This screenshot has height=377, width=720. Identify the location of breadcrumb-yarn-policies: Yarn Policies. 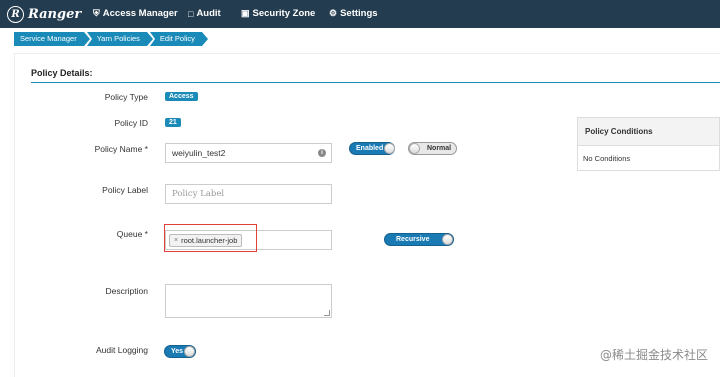
(120, 39).